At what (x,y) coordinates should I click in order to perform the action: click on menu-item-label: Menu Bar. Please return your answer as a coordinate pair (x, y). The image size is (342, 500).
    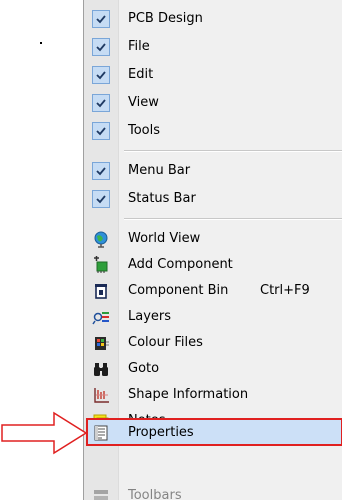
    Looking at the image, I should click on (159, 170).